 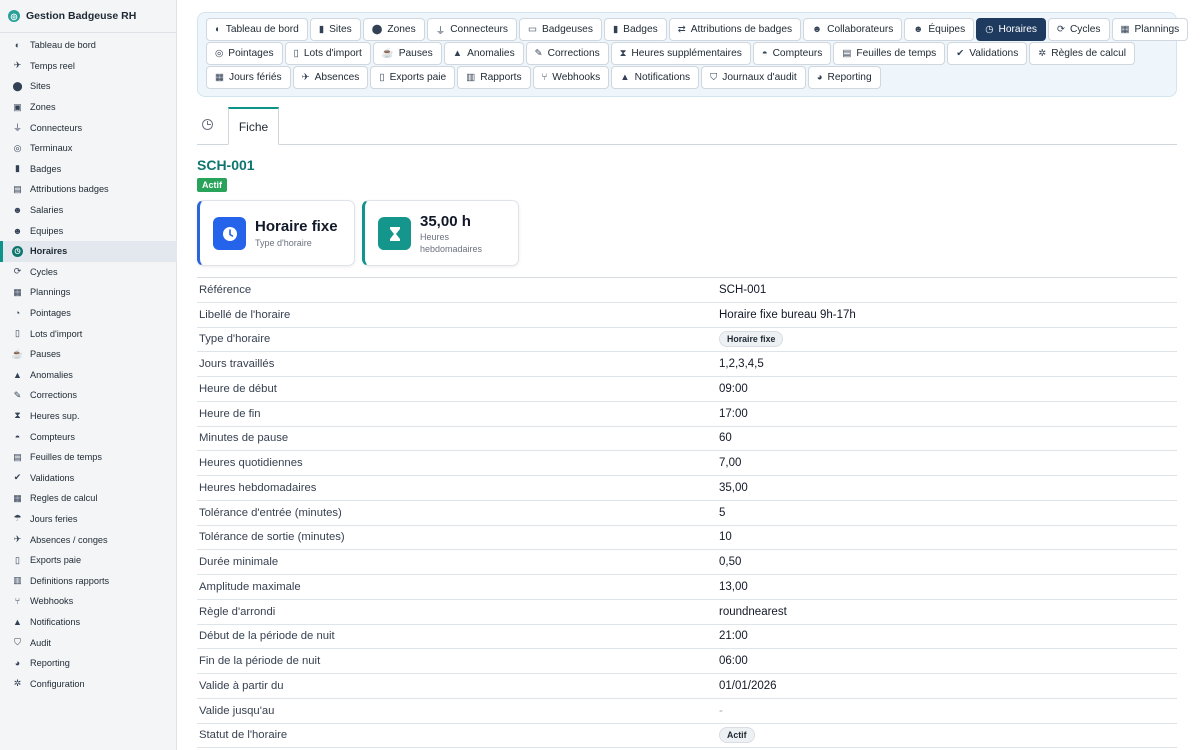 I want to click on tab-fiche: Fiche, so click(x=253, y=126).